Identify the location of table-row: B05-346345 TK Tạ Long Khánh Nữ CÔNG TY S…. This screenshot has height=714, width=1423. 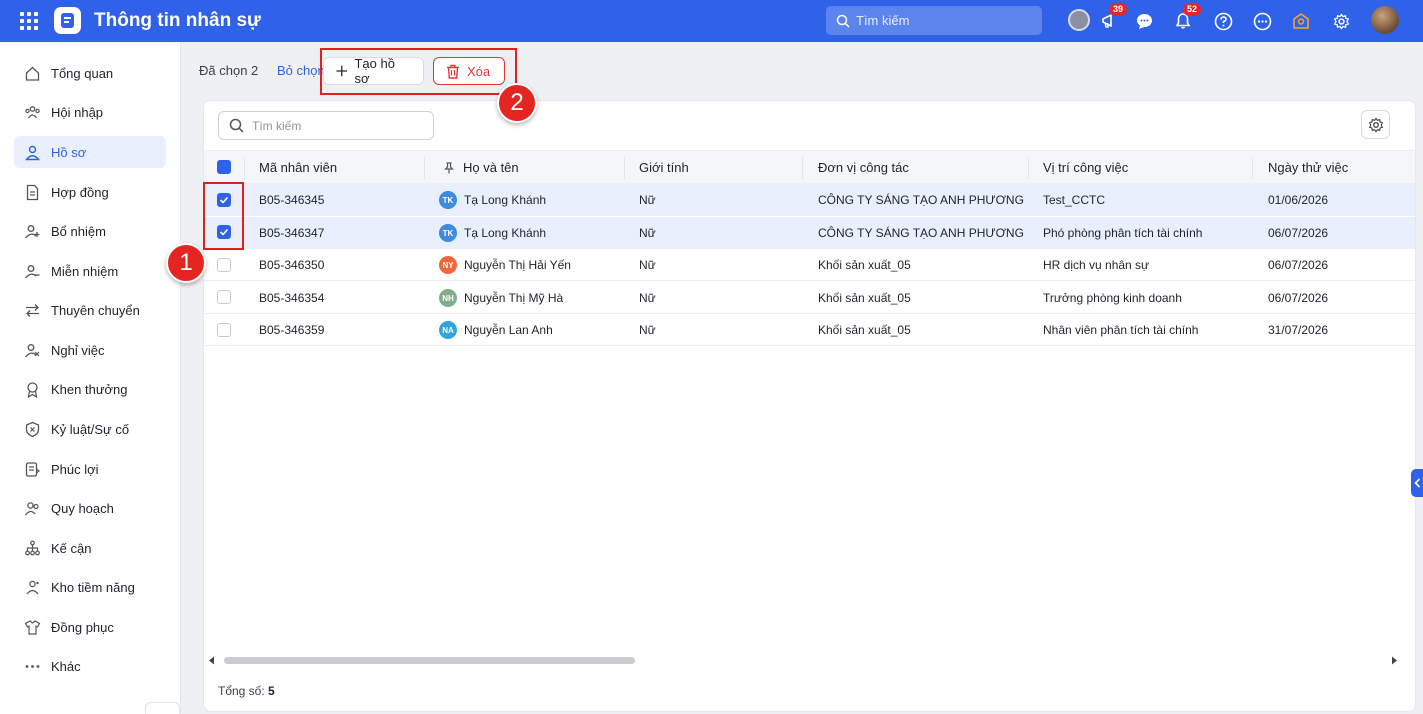
(809, 200).